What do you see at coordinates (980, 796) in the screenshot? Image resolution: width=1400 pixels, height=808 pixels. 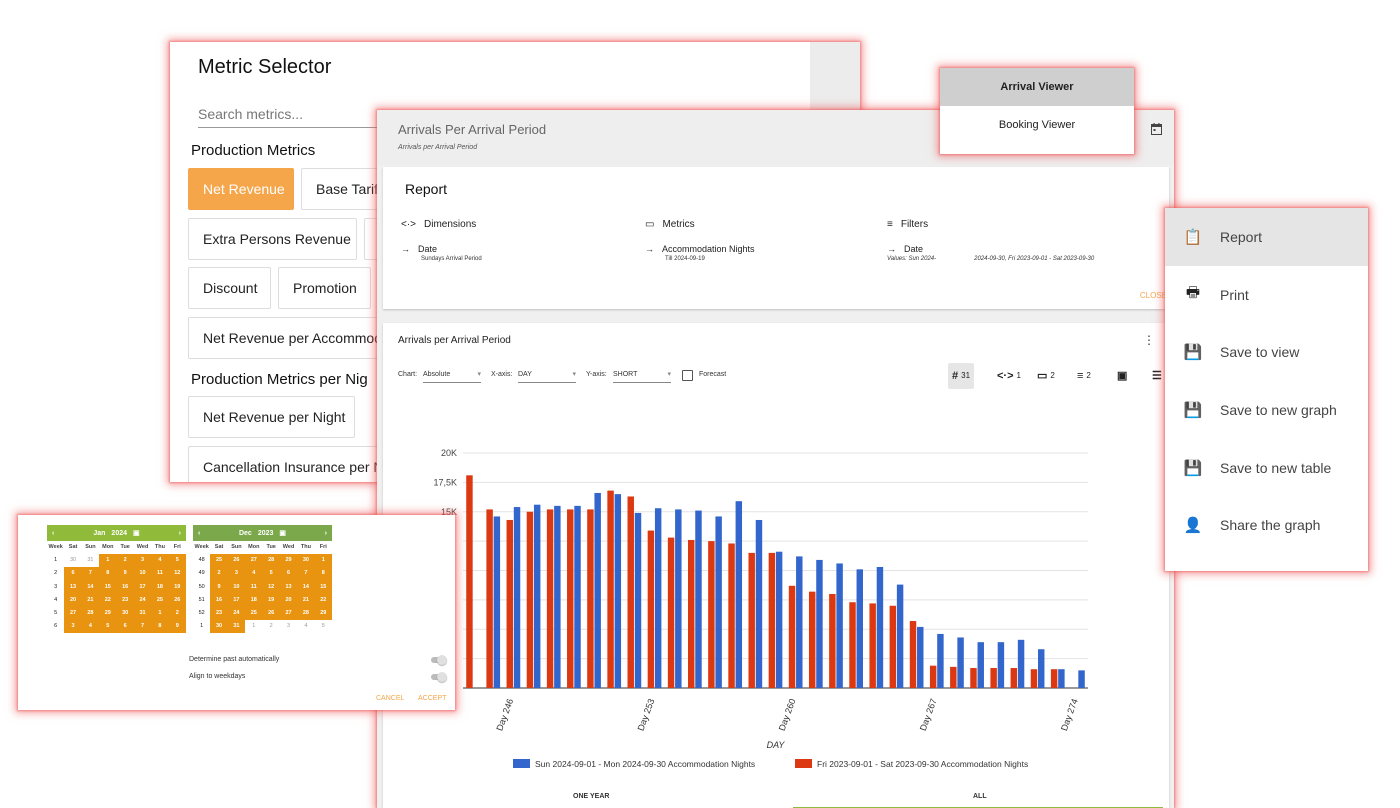 I see `tab-all: ALL` at bounding box center [980, 796].